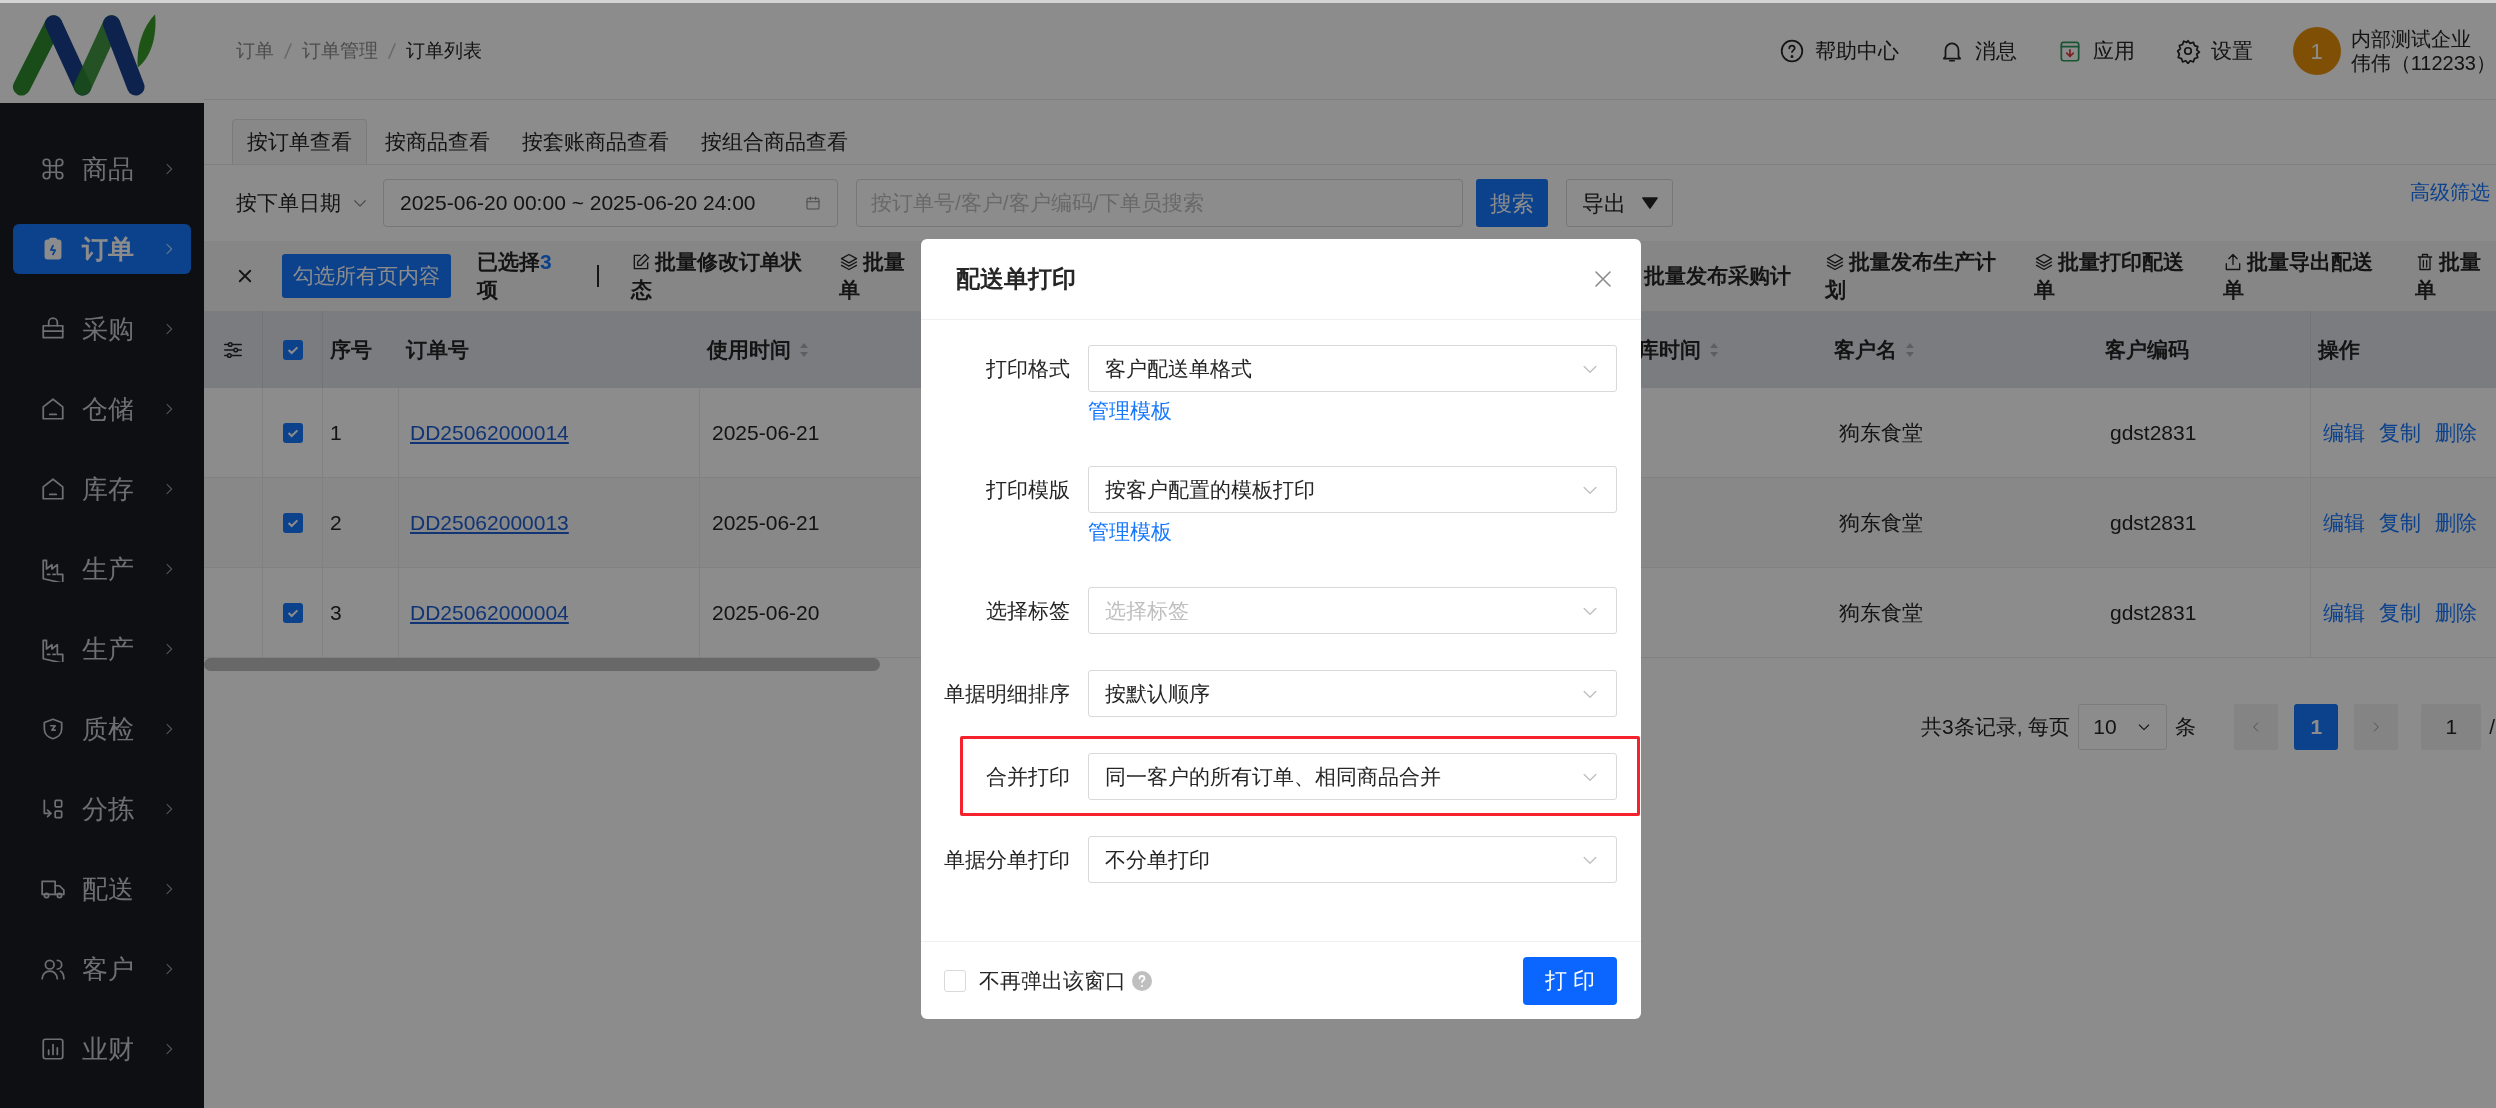  Describe the element at coordinates (774, 141) in the screenshot. I see `view-tab: 按组合商品查看` at that location.